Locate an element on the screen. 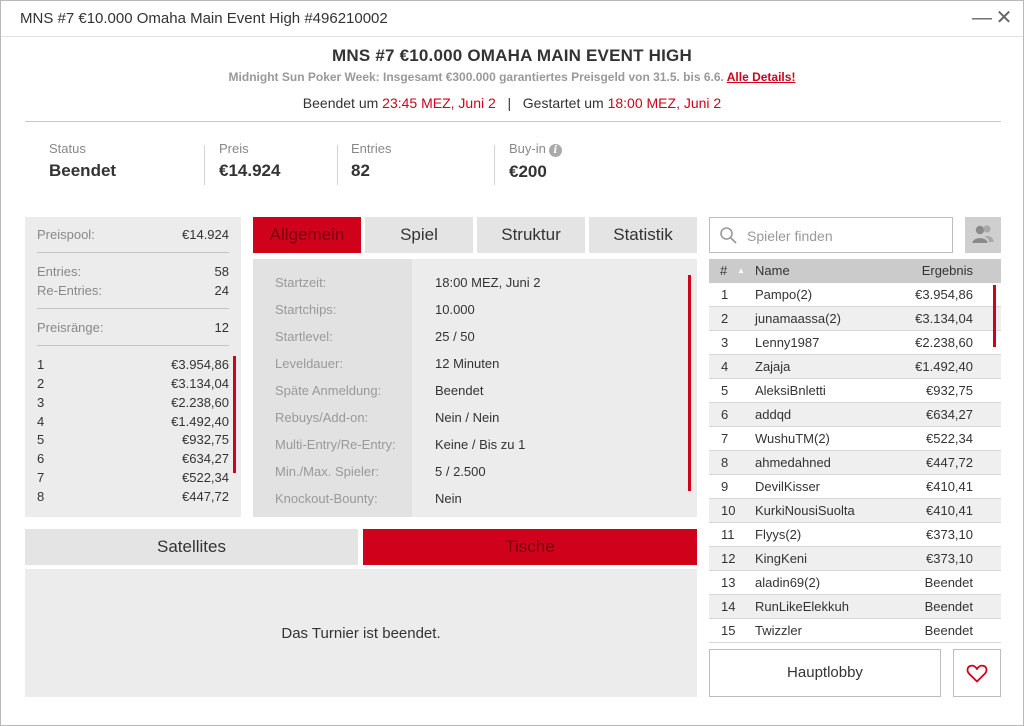 This screenshot has width=1024, height=726. detail-label: Rebuys/Add-on: is located at coordinates (322, 417).